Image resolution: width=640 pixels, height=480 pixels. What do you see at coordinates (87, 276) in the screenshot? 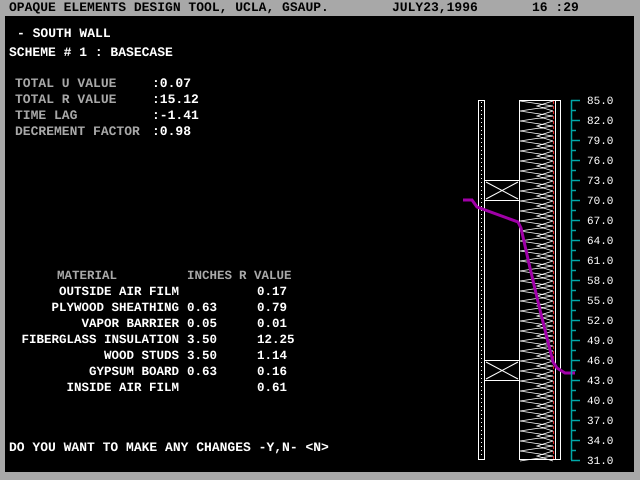
I see `column-header: MATERIAL` at bounding box center [87, 276].